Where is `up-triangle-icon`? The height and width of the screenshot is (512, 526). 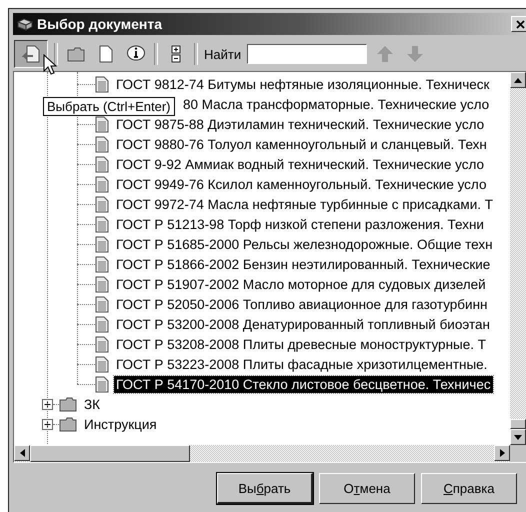 up-triangle-icon is located at coordinates (518, 80).